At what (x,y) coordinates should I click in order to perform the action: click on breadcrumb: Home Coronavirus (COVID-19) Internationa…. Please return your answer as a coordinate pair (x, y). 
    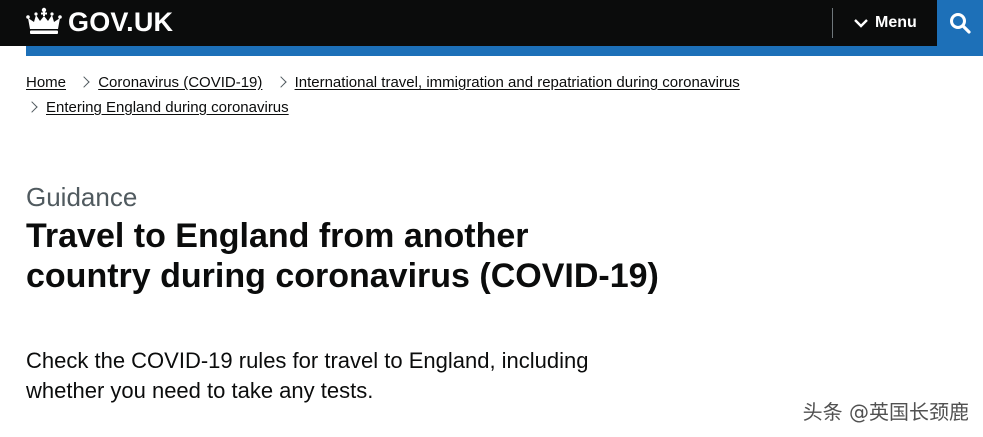
    Looking at the image, I should click on (436, 95).